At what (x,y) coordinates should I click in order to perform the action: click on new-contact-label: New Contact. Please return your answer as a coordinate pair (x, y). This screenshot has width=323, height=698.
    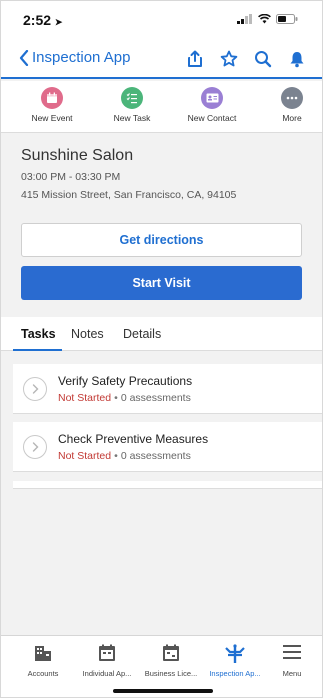
    Looking at the image, I should click on (212, 118).